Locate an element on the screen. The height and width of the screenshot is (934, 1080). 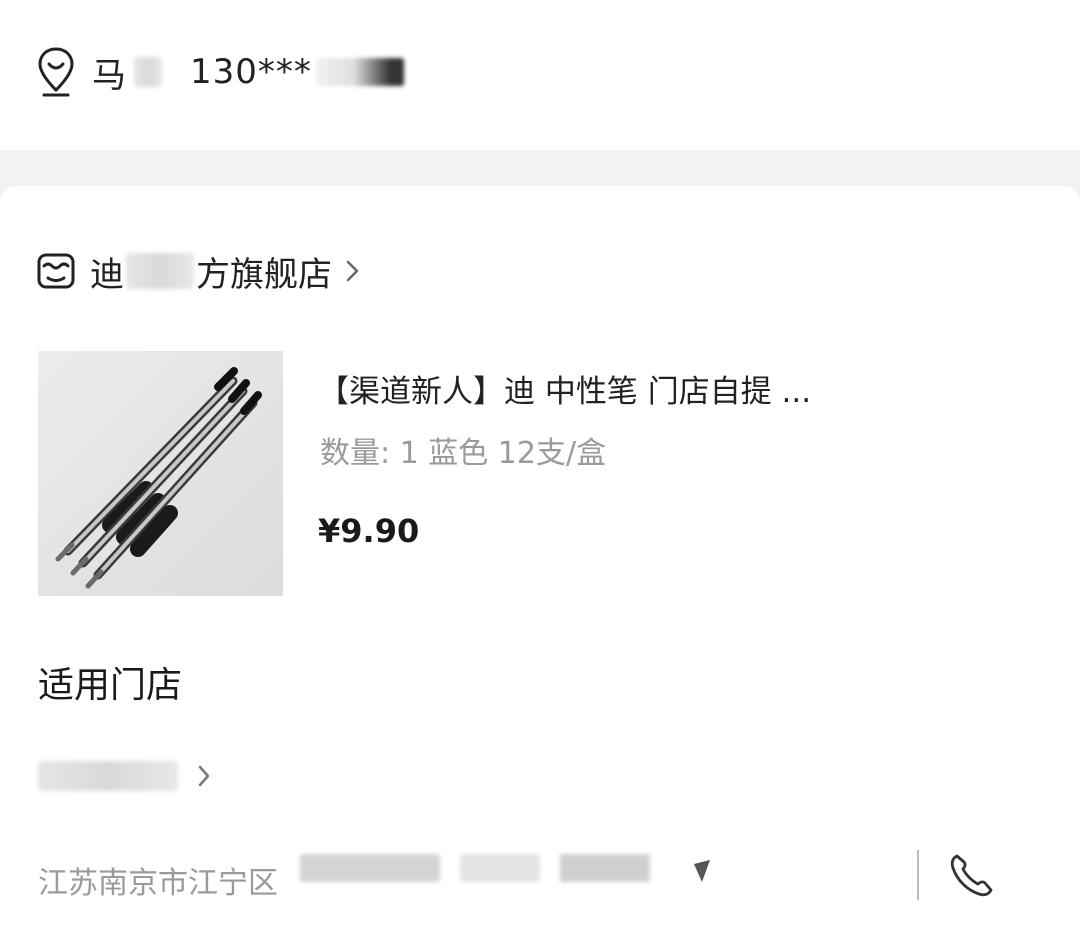
recipient-name: 马 is located at coordinates (109, 75).